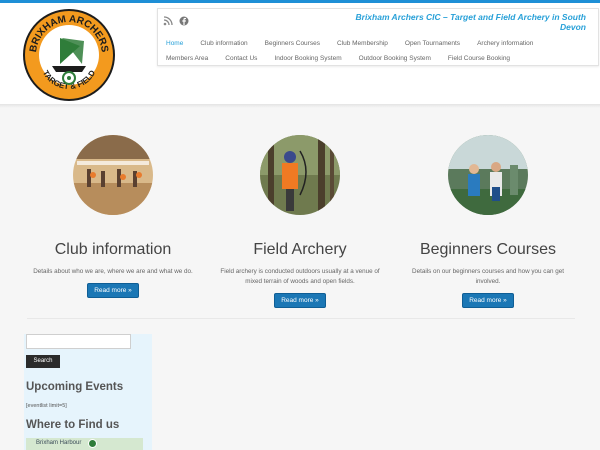  I want to click on events-shortcode-text: [eventlist limit=5], so click(46, 406).